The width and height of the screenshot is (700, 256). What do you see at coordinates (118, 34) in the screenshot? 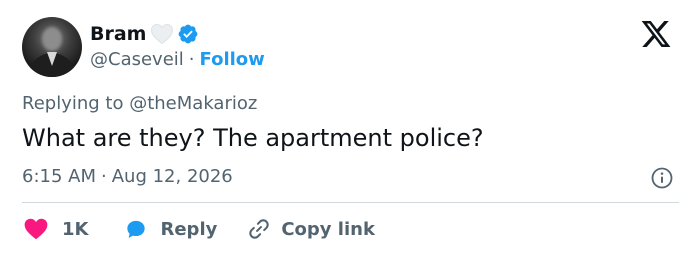
I see `author-name: Bram` at bounding box center [118, 34].